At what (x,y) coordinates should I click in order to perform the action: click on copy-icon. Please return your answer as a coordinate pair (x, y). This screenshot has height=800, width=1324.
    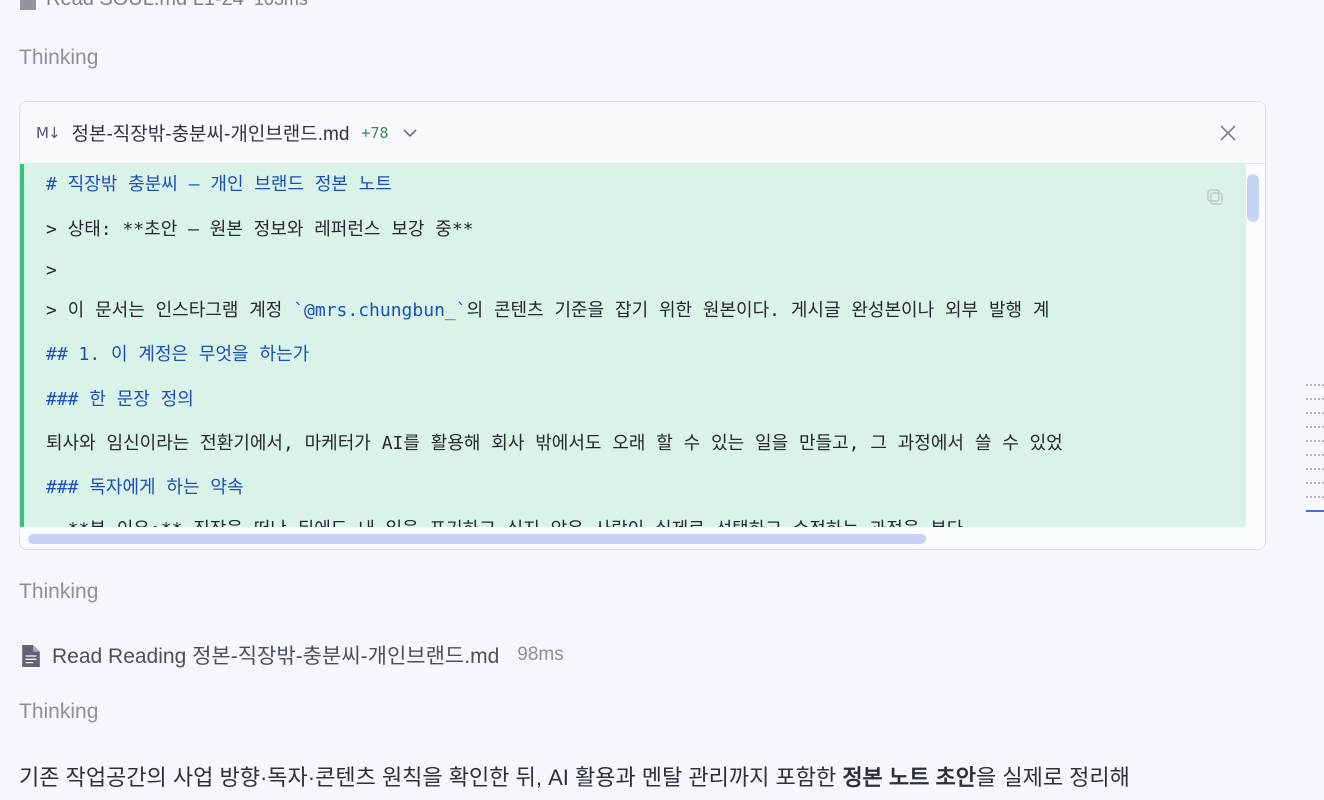
    Looking at the image, I should click on (1215, 197).